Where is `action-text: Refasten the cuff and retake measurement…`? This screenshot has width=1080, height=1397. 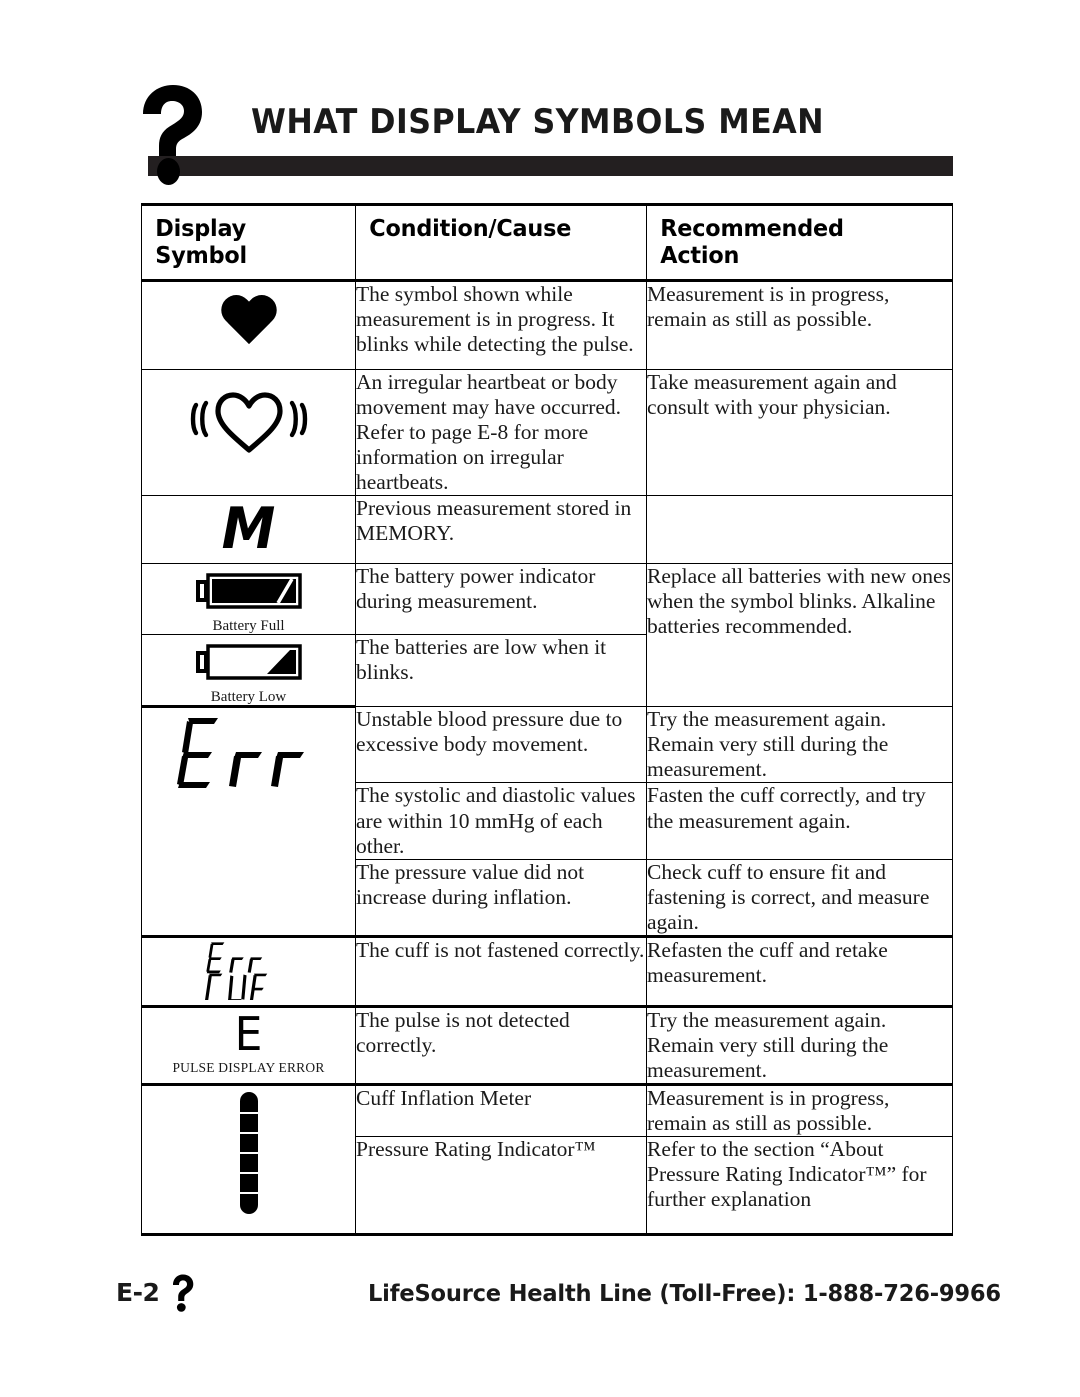 action-text: Refasten the cuff and retake measurement… is located at coordinates (767, 962).